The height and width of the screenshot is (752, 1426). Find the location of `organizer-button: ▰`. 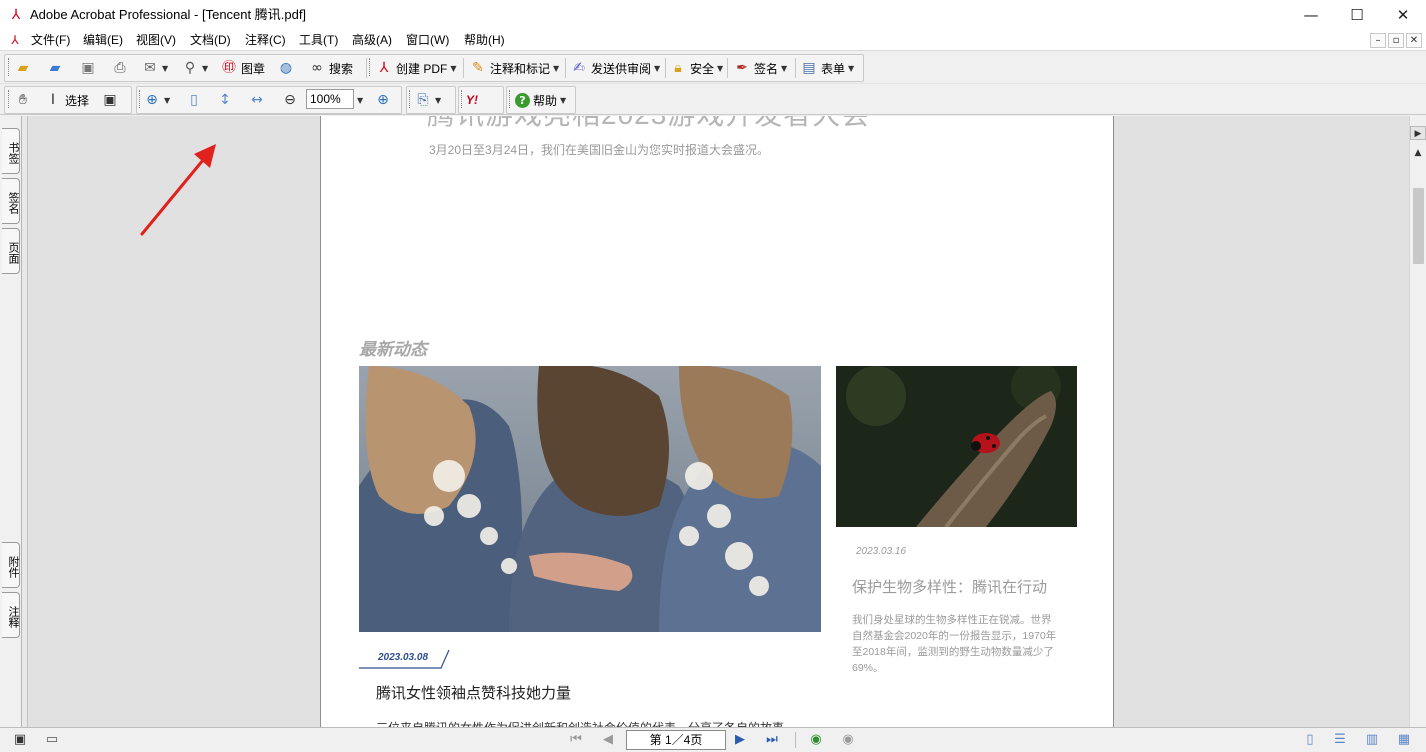

organizer-button: ▰ is located at coordinates (55, 68).